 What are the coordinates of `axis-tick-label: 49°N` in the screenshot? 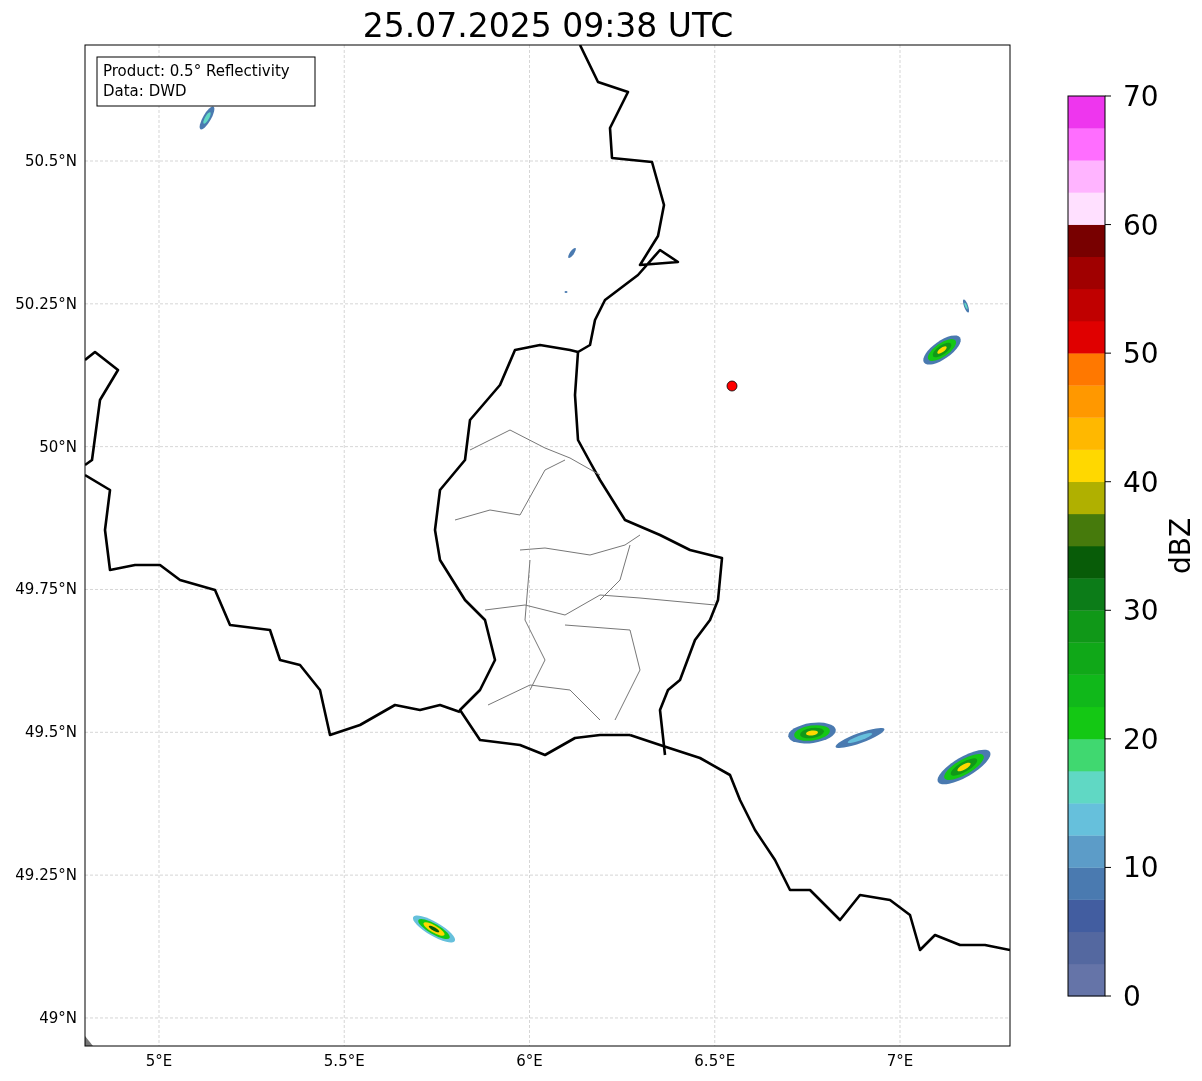 It's located at (58, 1017).